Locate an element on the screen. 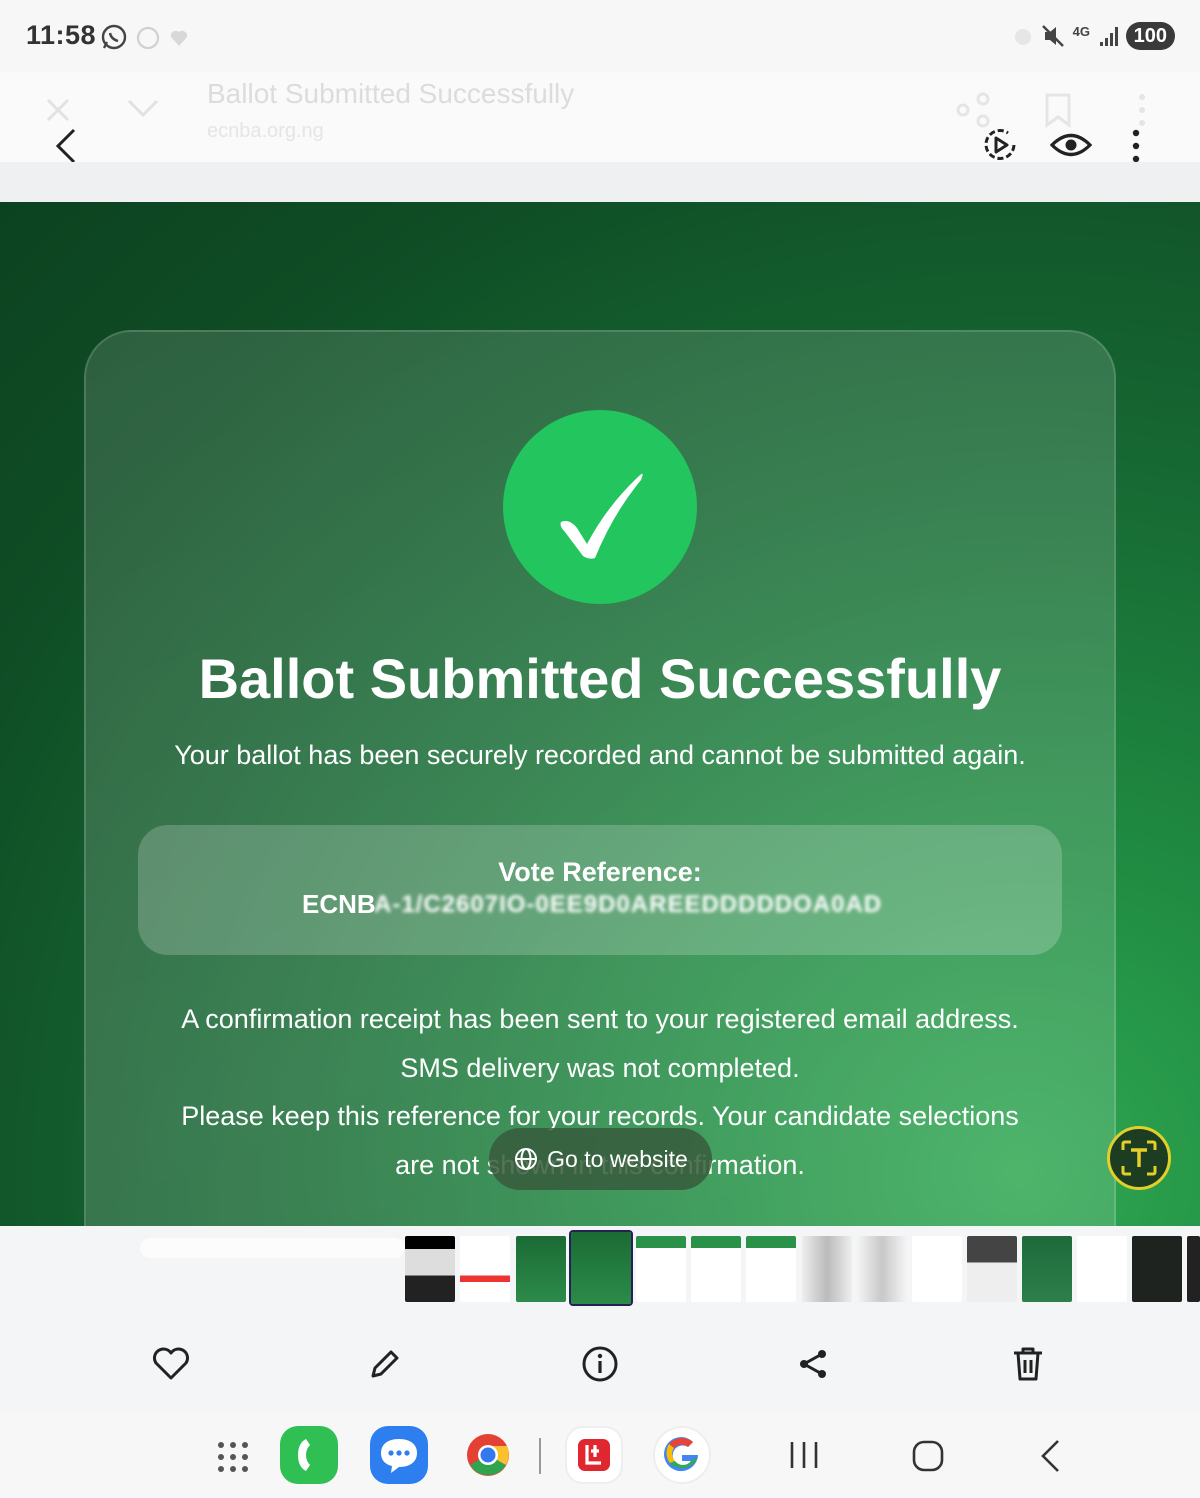 This screenshot has height=1498, width=1200. status-bar: 11:58 4G 100 is located at coordinates (600, 36).